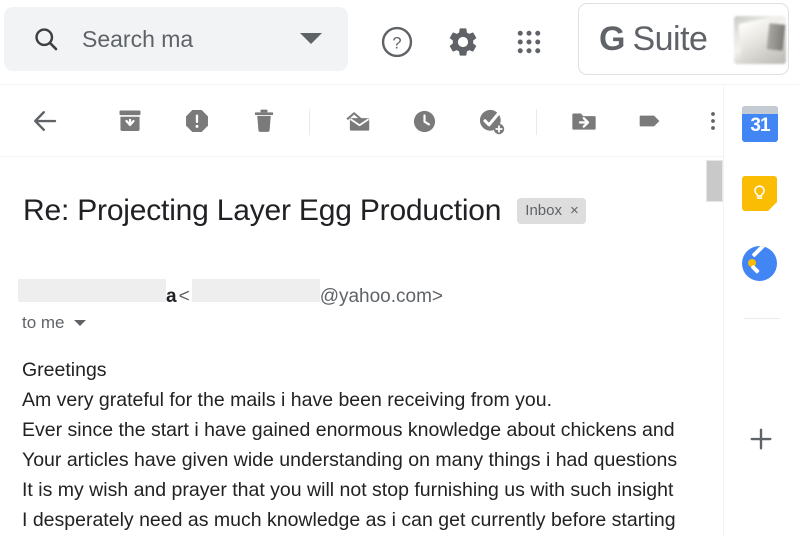  I want to click on google-calendar-icon: 31, so click(760, 124).